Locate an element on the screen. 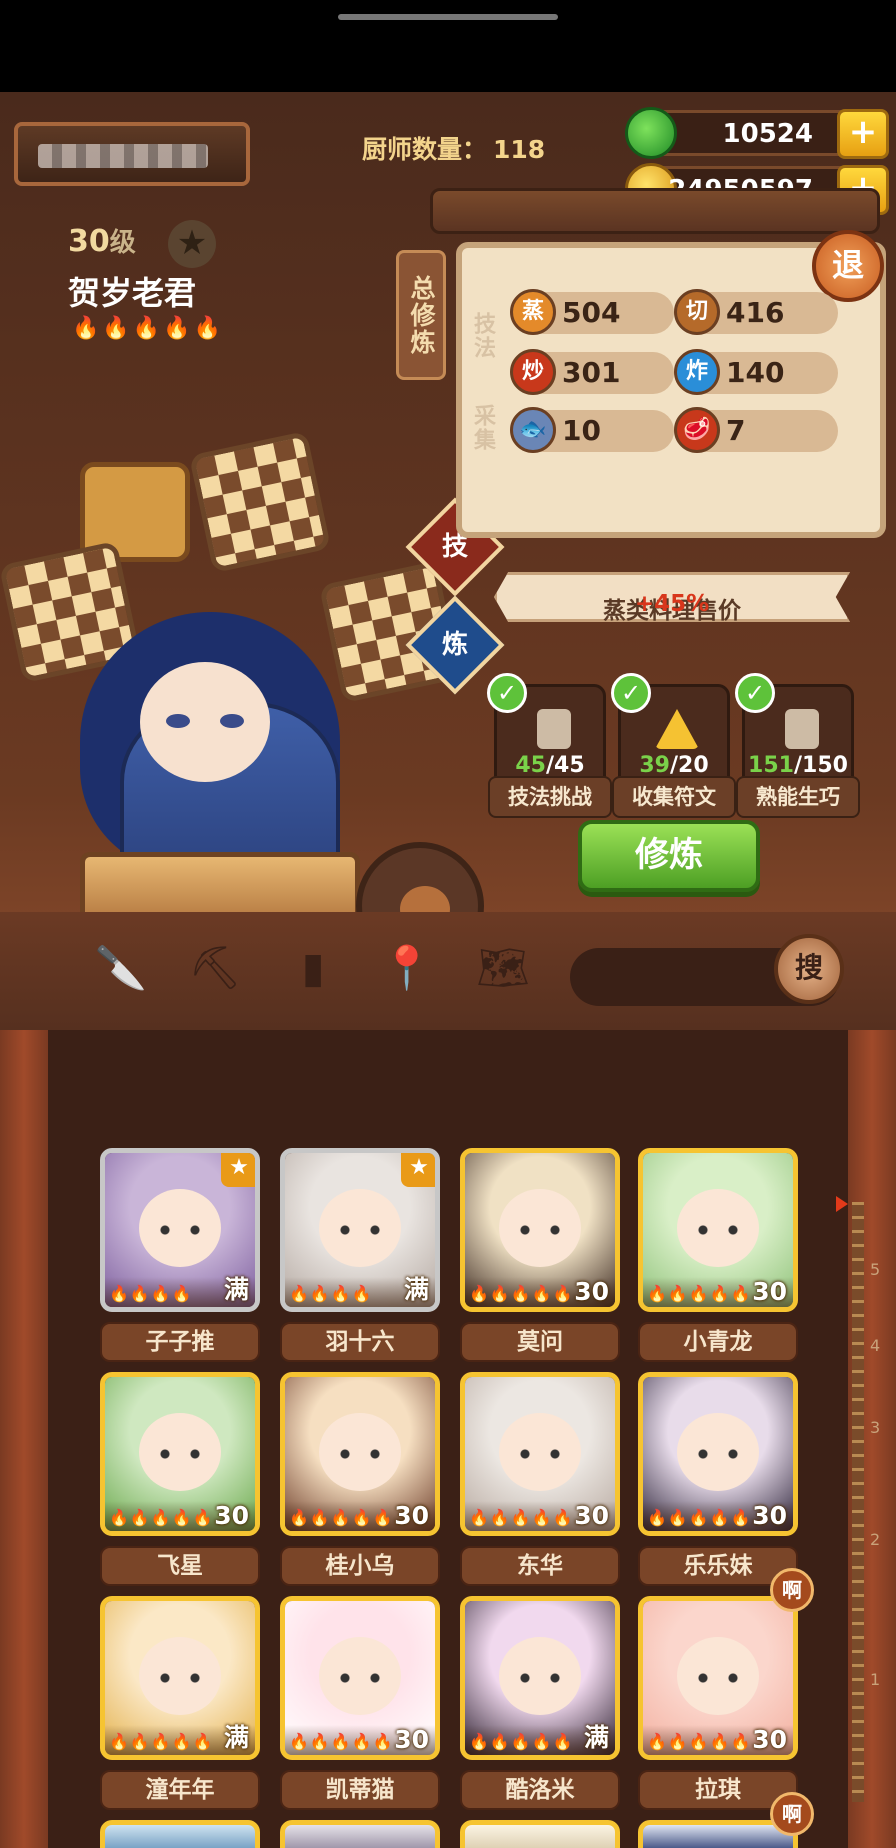  stat-item: 切 416 is located at coordinates (756, 312).